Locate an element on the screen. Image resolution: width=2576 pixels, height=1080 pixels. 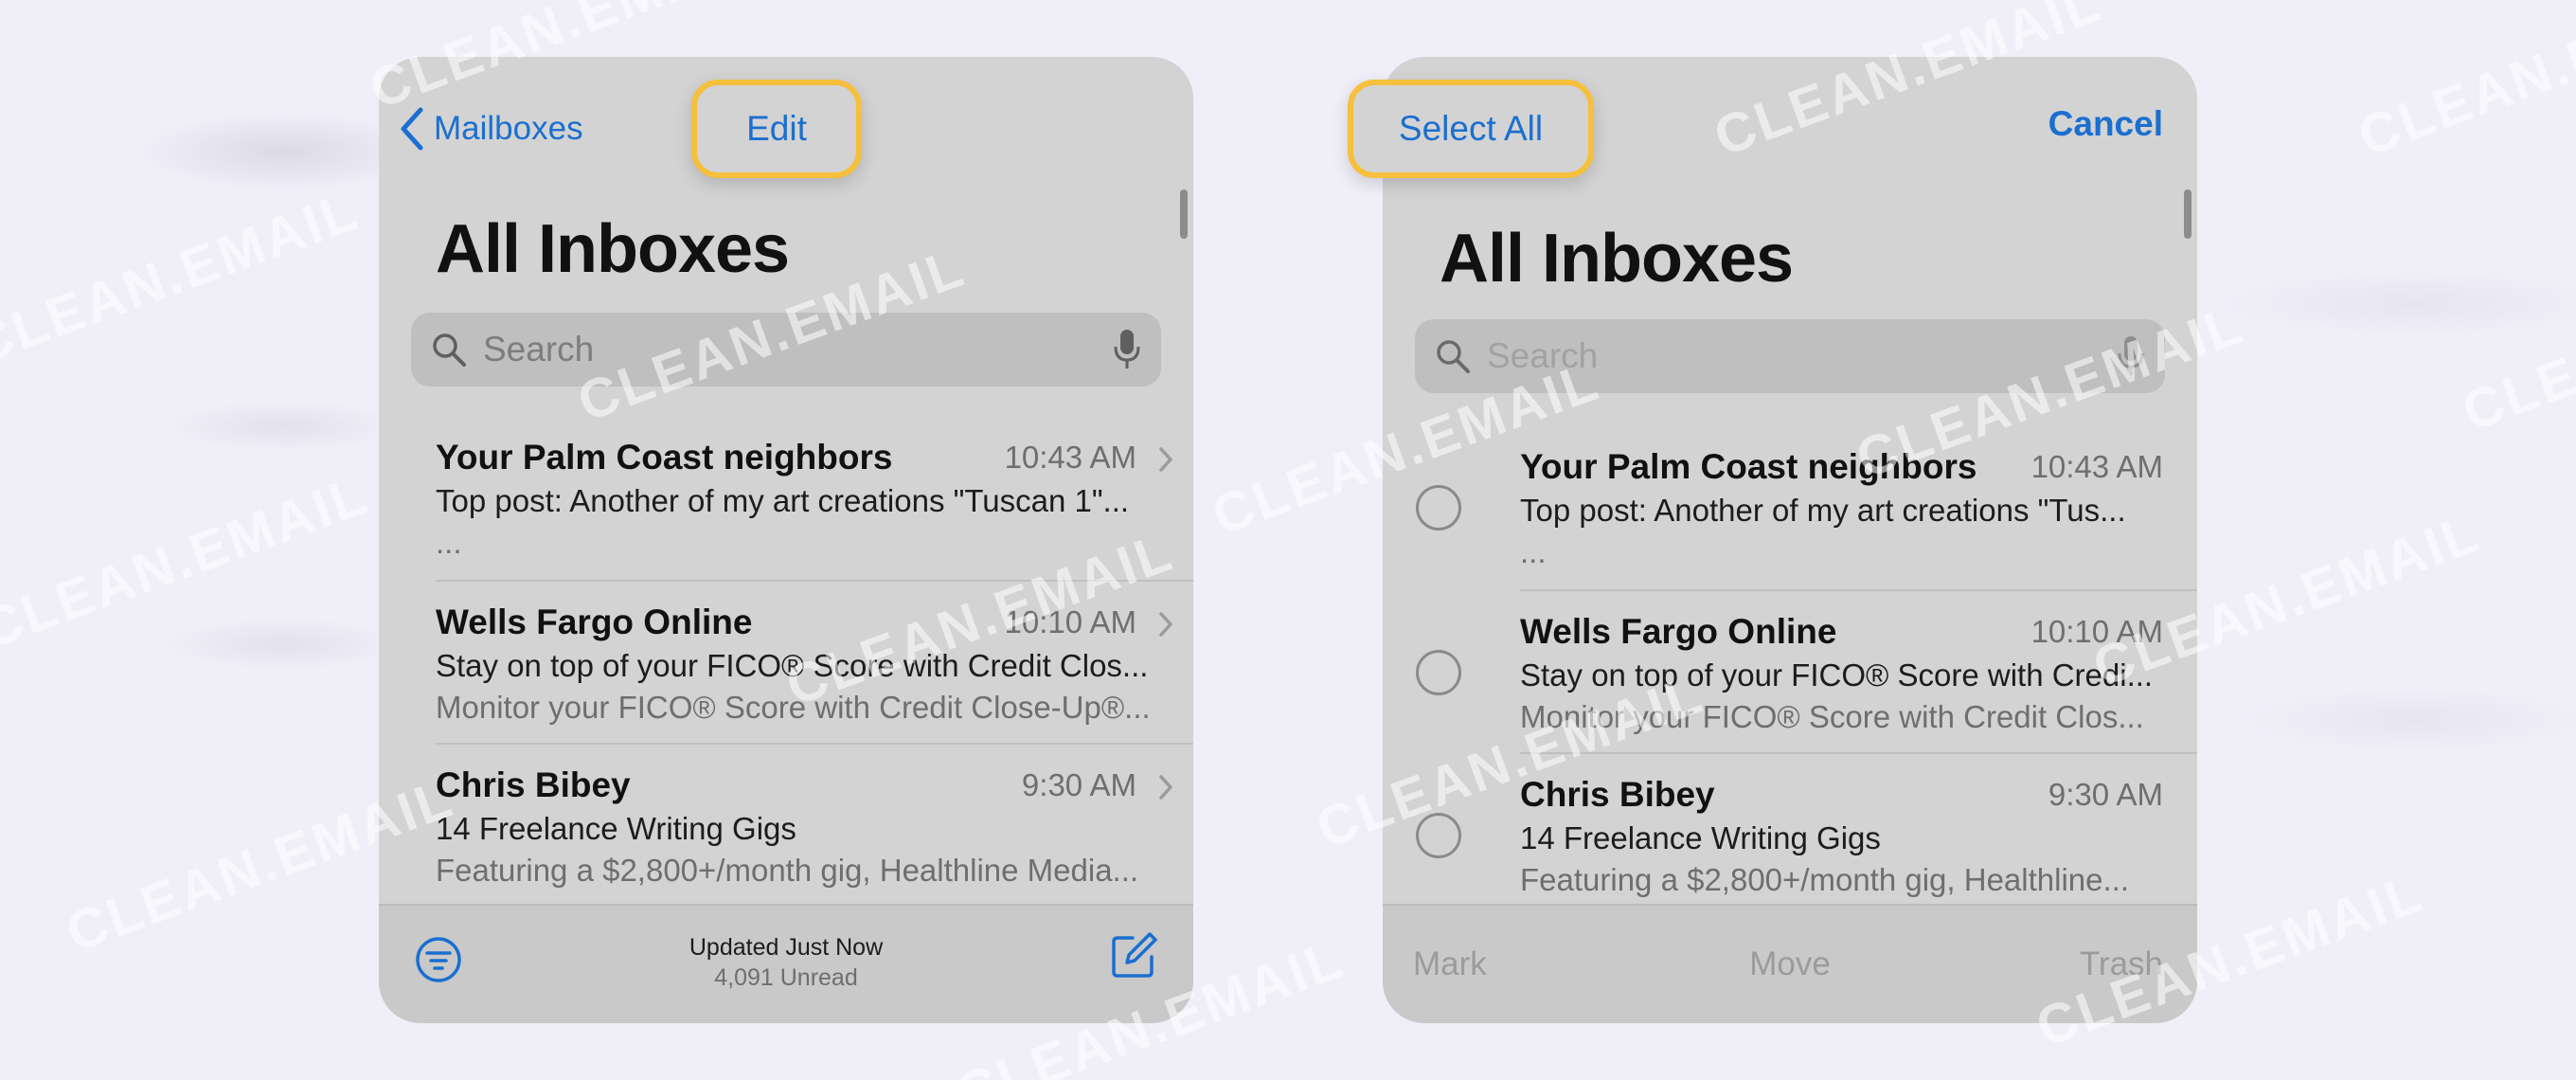
compose-icon is located at coordinates (1133, 955).